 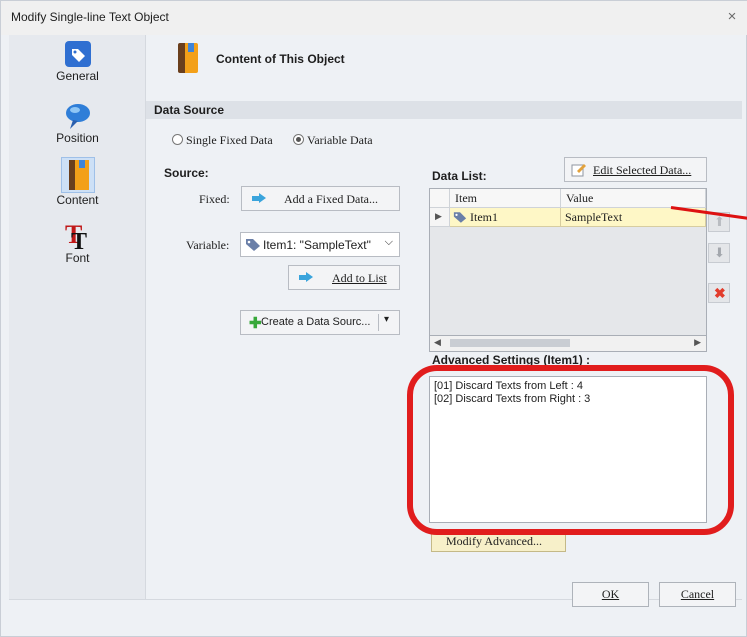 What do you see at coordinates (255, 323) in the screenshot?
I see `plus-icon: ✚` at bounding box center [255, 323].